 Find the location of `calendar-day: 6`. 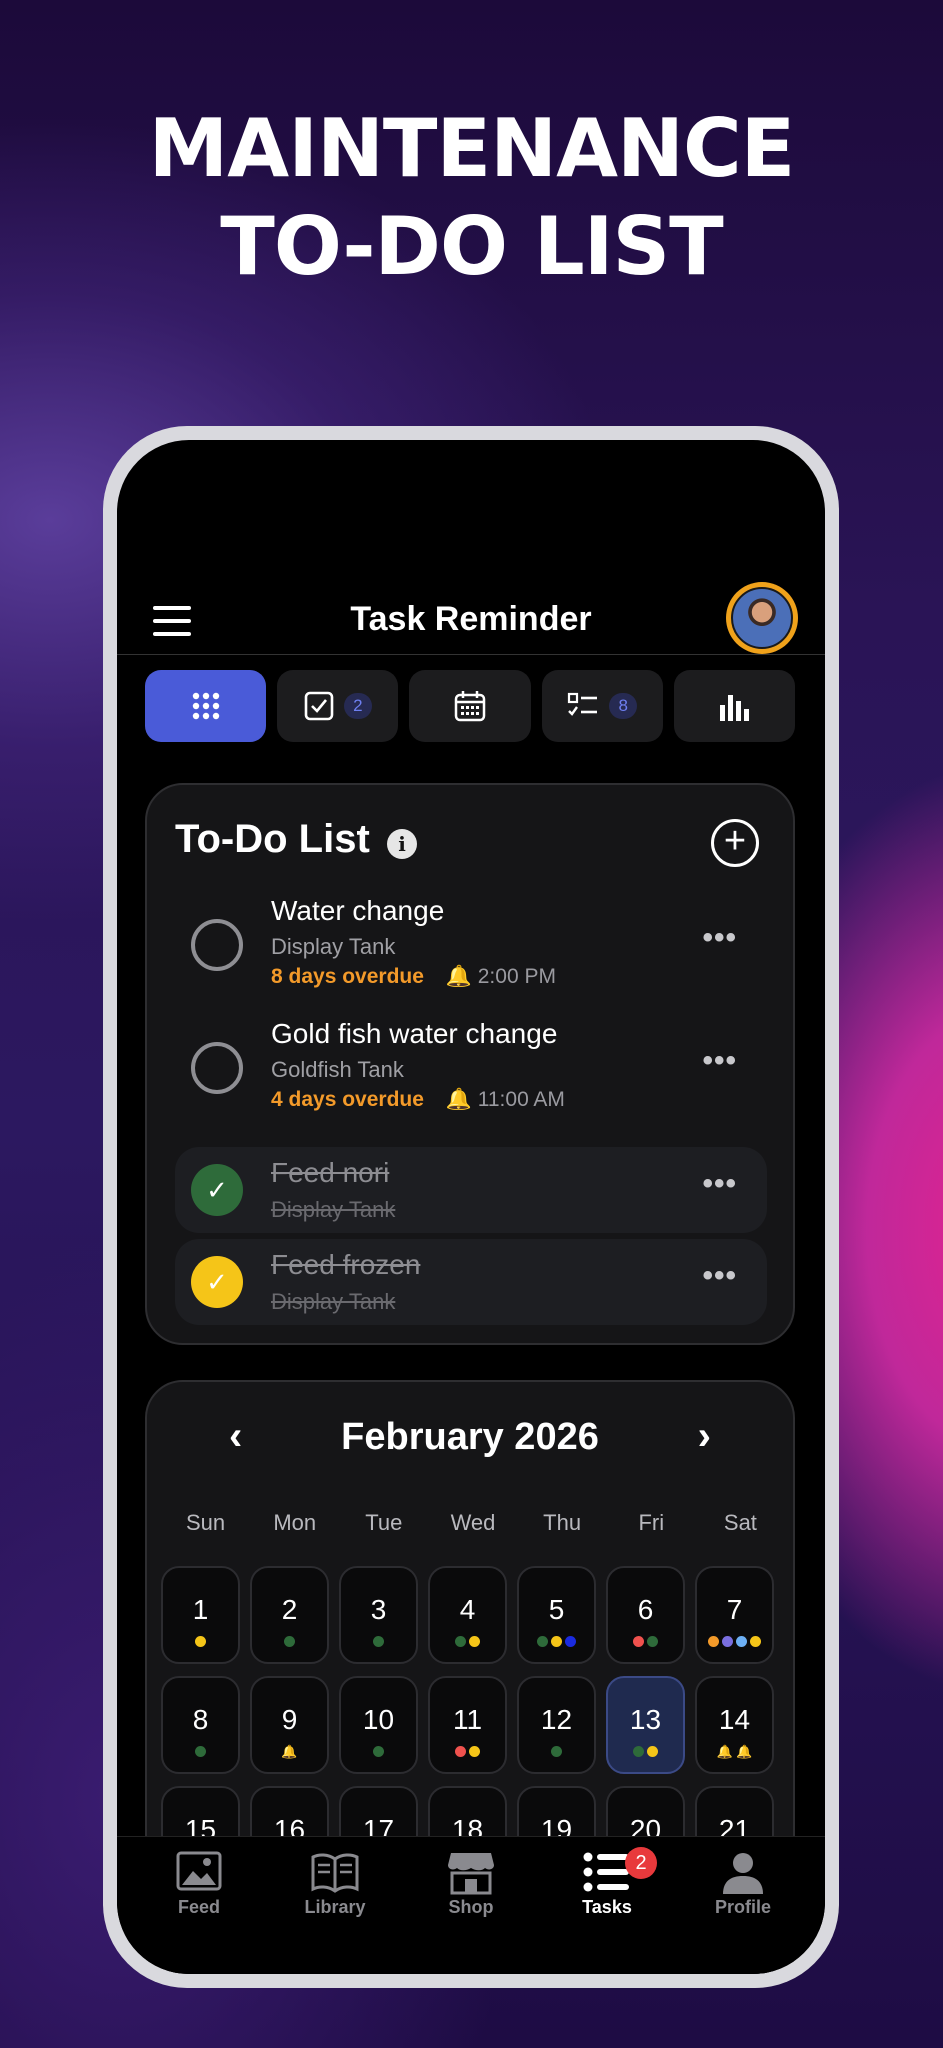

calendar-day: 6 is located at coordinates (645, 1615).